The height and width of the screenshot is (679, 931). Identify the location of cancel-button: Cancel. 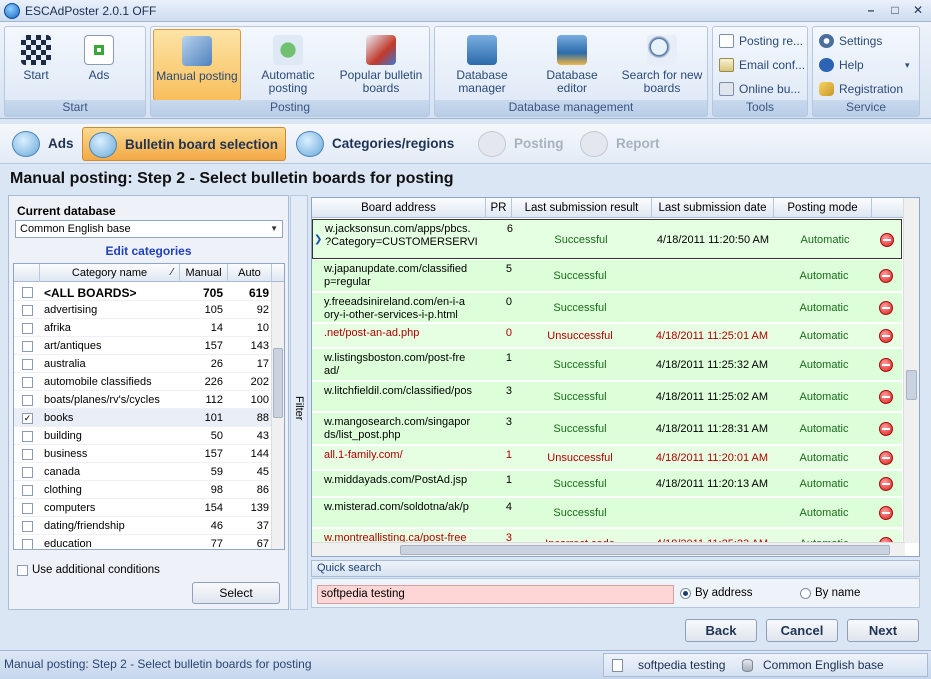
(802, 630).